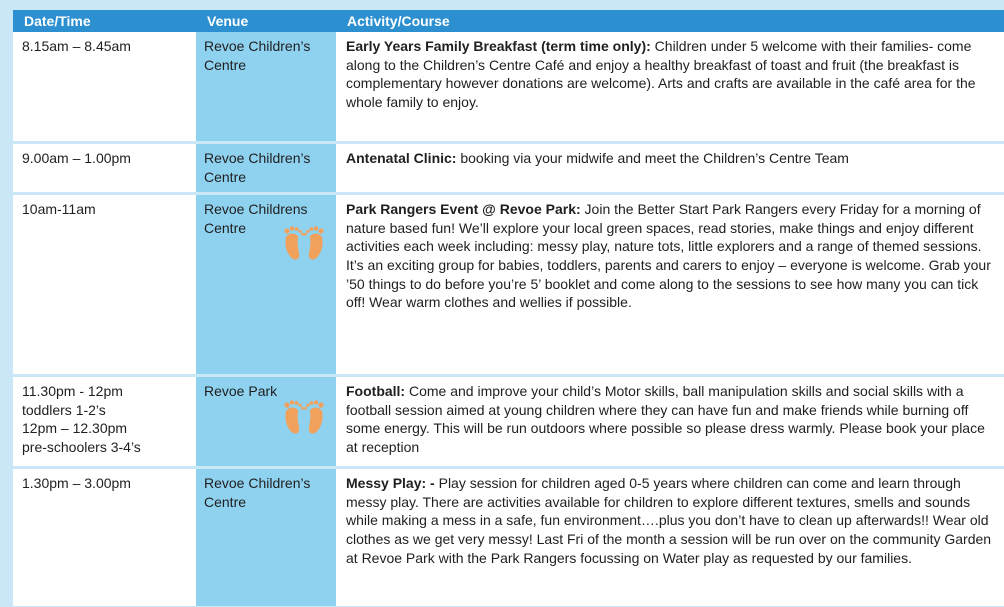 This screenshot has height=607, width=1004. What do you see at coordinates (104, 21) in the screenshot?
I see `header-datetime: Date/Time` at bounding box center [104, 21].